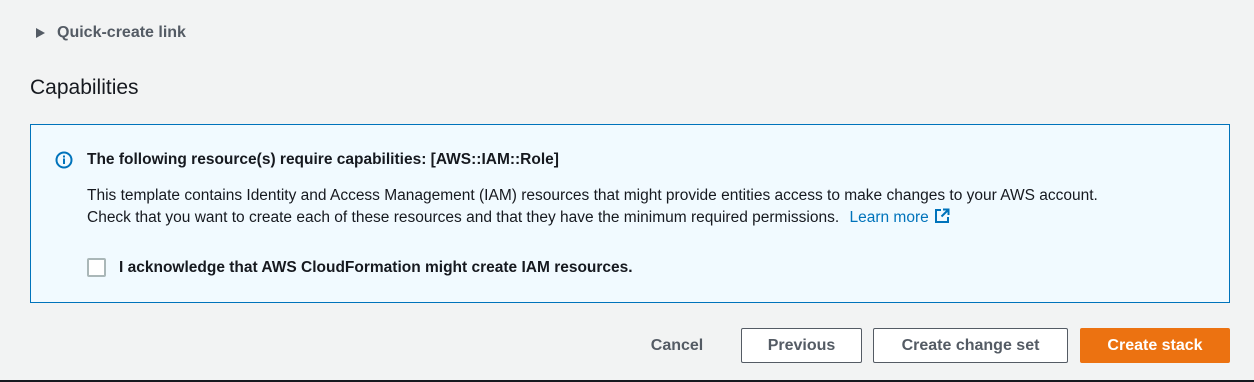  What do you see at coordinates (40, 33) in the screenshot?
I see `caret-right-icon` at bounding box center [40, 33].